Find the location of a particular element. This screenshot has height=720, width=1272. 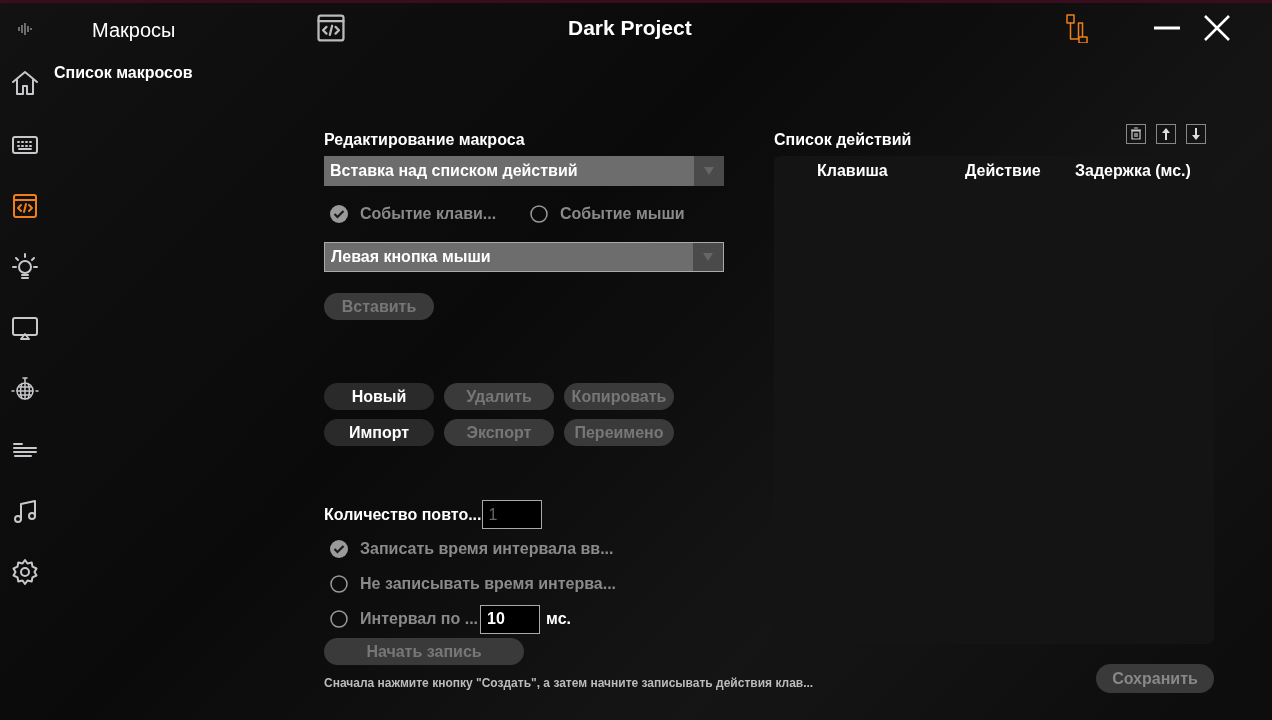

arrow-down-icon is located at coordinates (1196, 134).